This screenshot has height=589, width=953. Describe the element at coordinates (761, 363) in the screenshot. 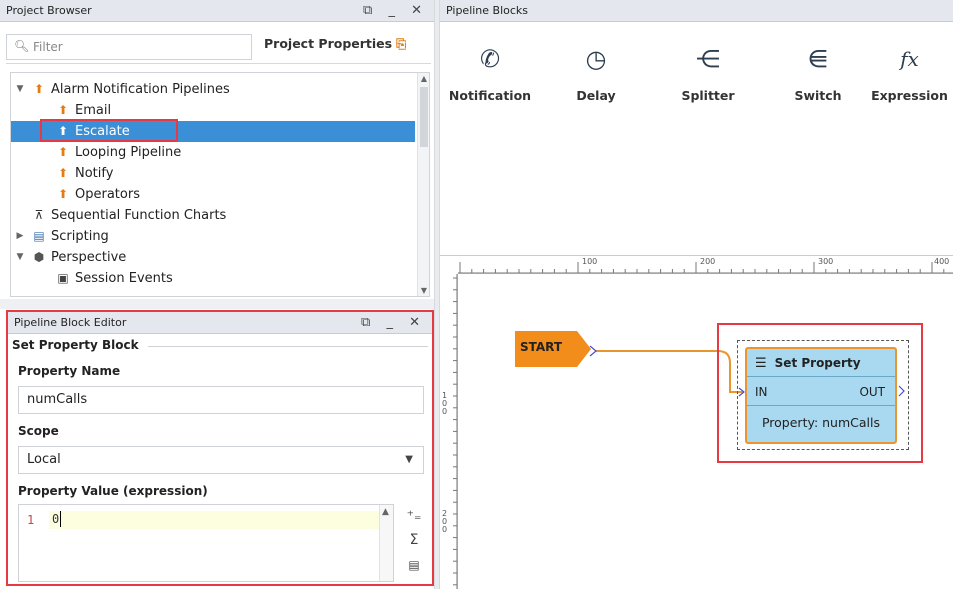

I see `list-settings-icon: ☰` at that location.